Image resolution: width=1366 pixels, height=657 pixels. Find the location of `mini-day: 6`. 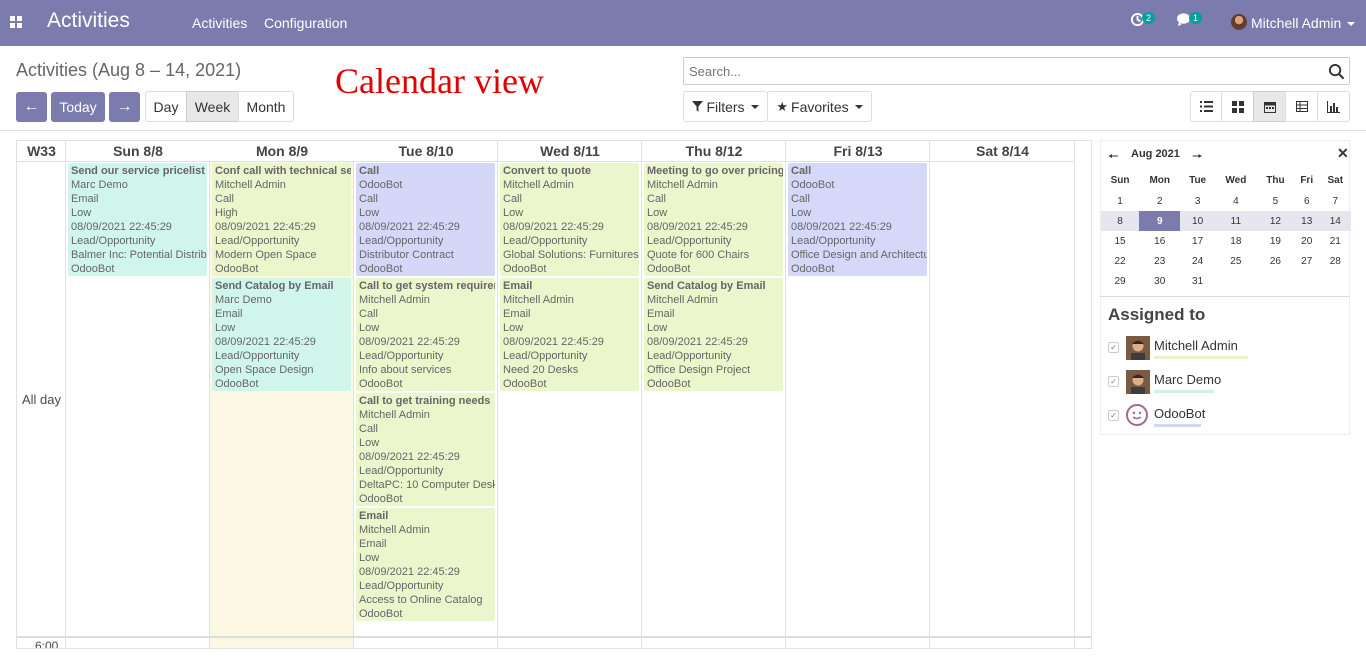

mini-day: 6 is located at coordinates (1307, 201).